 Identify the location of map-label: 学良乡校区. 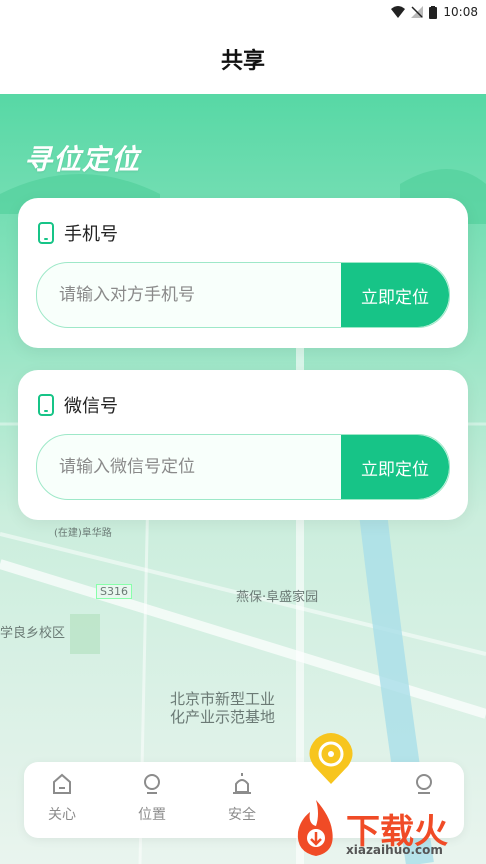
(33, 633).